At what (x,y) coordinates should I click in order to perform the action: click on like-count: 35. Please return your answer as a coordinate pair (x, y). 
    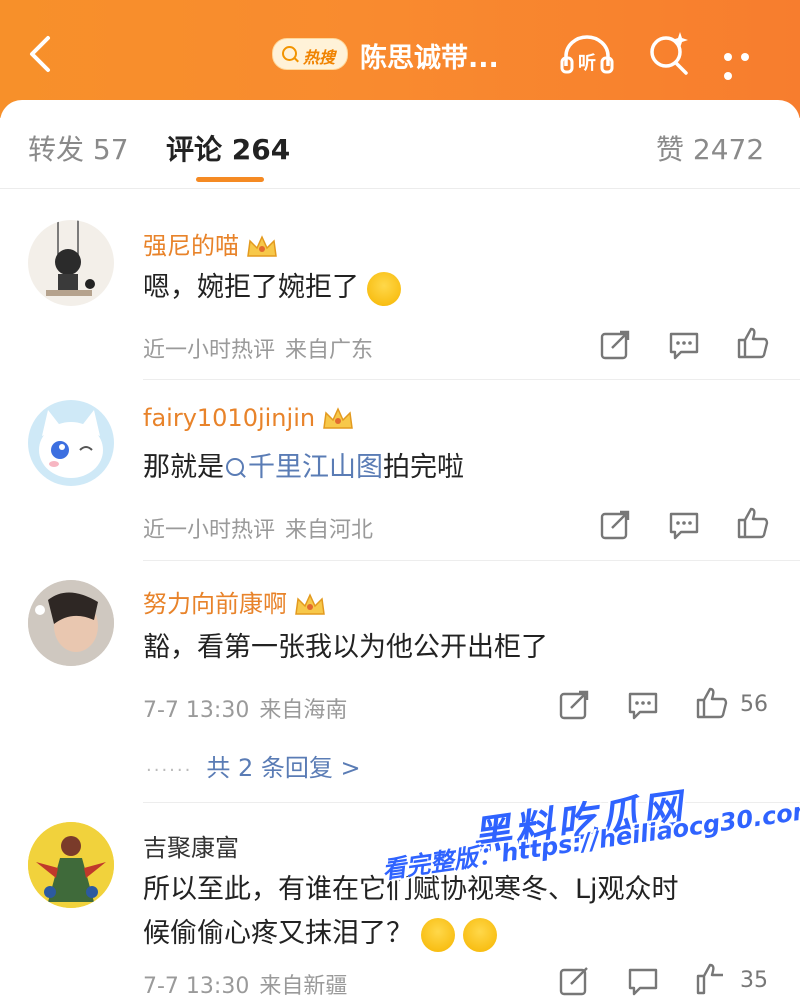
    Looking at the image, I should click on (754, 980).